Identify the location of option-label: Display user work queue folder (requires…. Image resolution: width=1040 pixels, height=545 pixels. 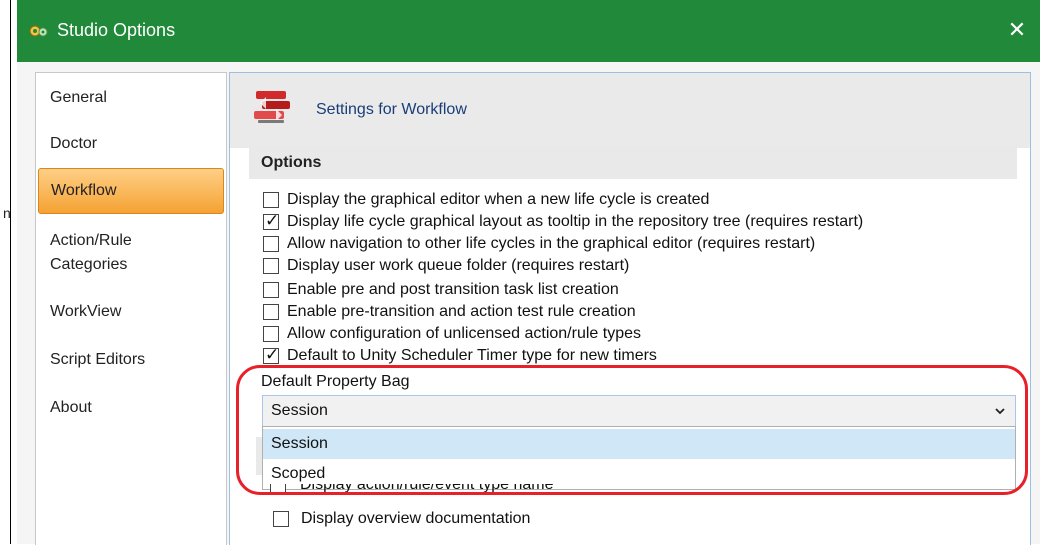
(458, 265).